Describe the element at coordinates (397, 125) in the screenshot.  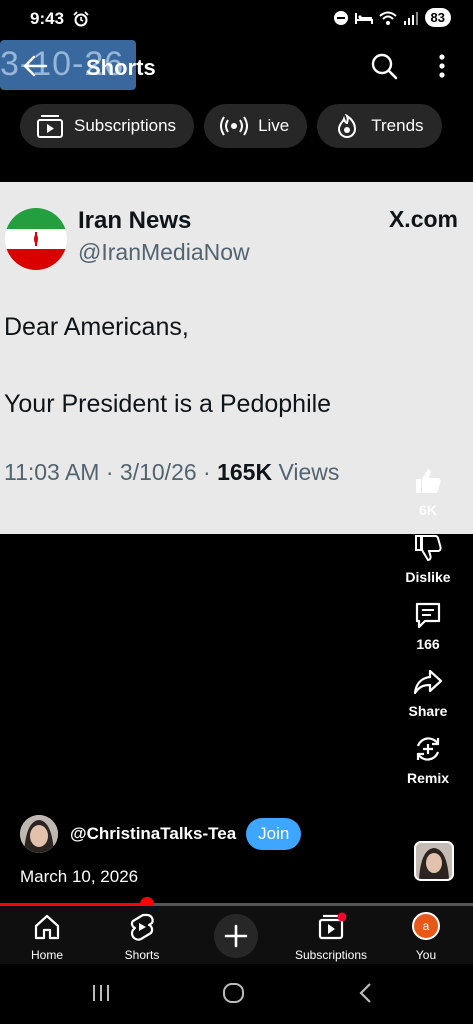
I see `chip-label: Trends` at that location.